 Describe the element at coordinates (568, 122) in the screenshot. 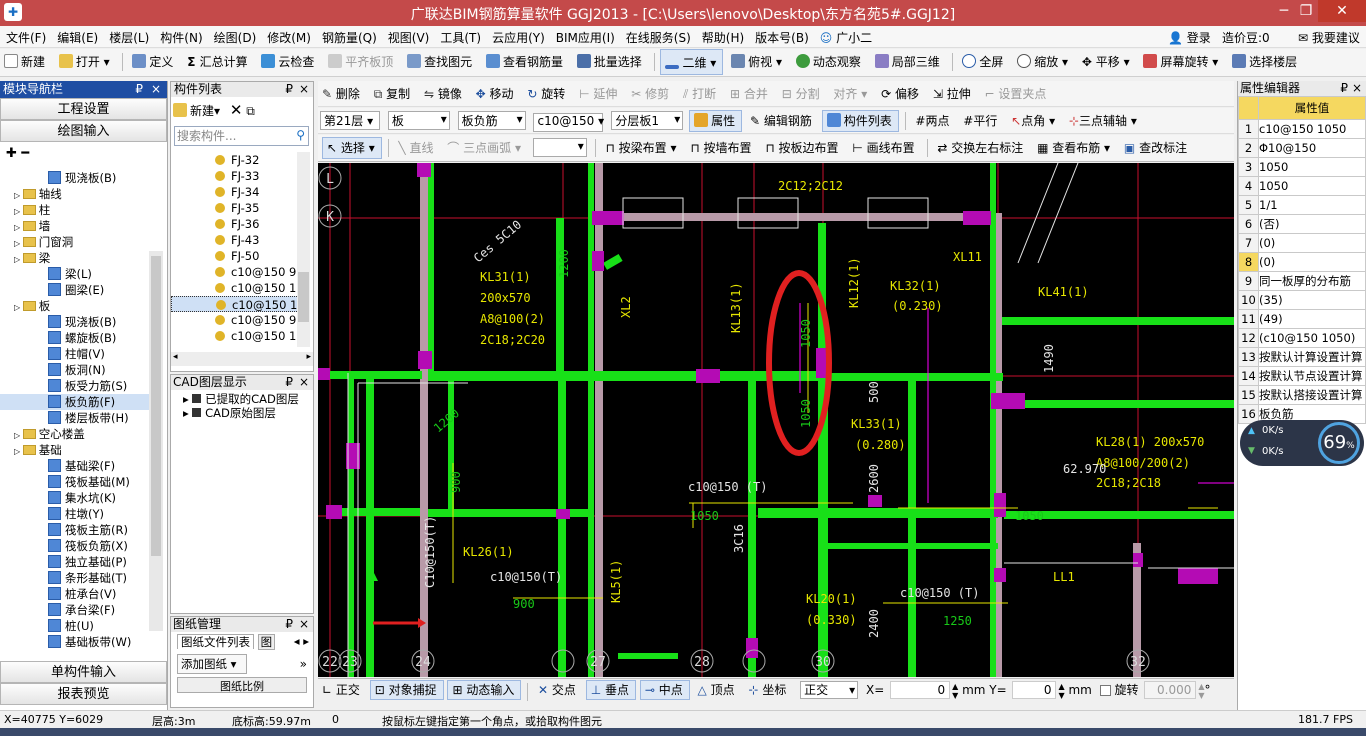

I see `spec-select: c10@150 ▾` at that location.